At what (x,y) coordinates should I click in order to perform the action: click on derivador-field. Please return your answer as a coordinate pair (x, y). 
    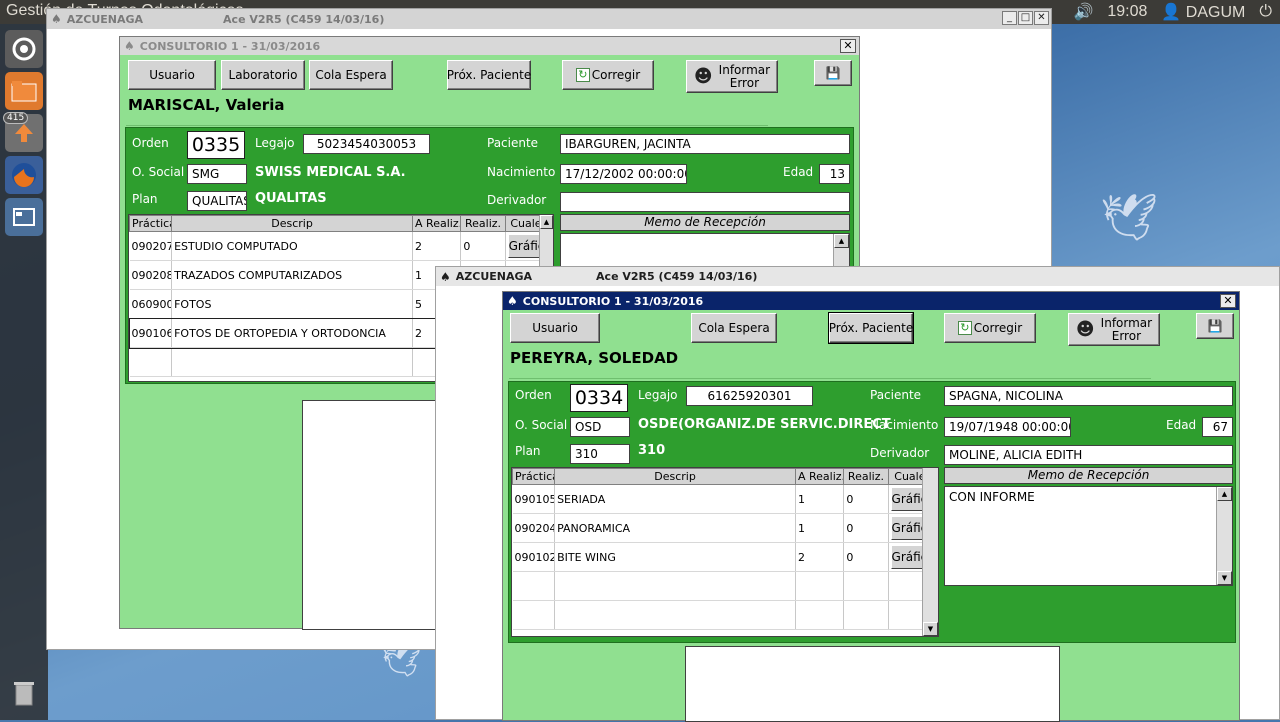
    Looking at the image, I should click on (705, 202).